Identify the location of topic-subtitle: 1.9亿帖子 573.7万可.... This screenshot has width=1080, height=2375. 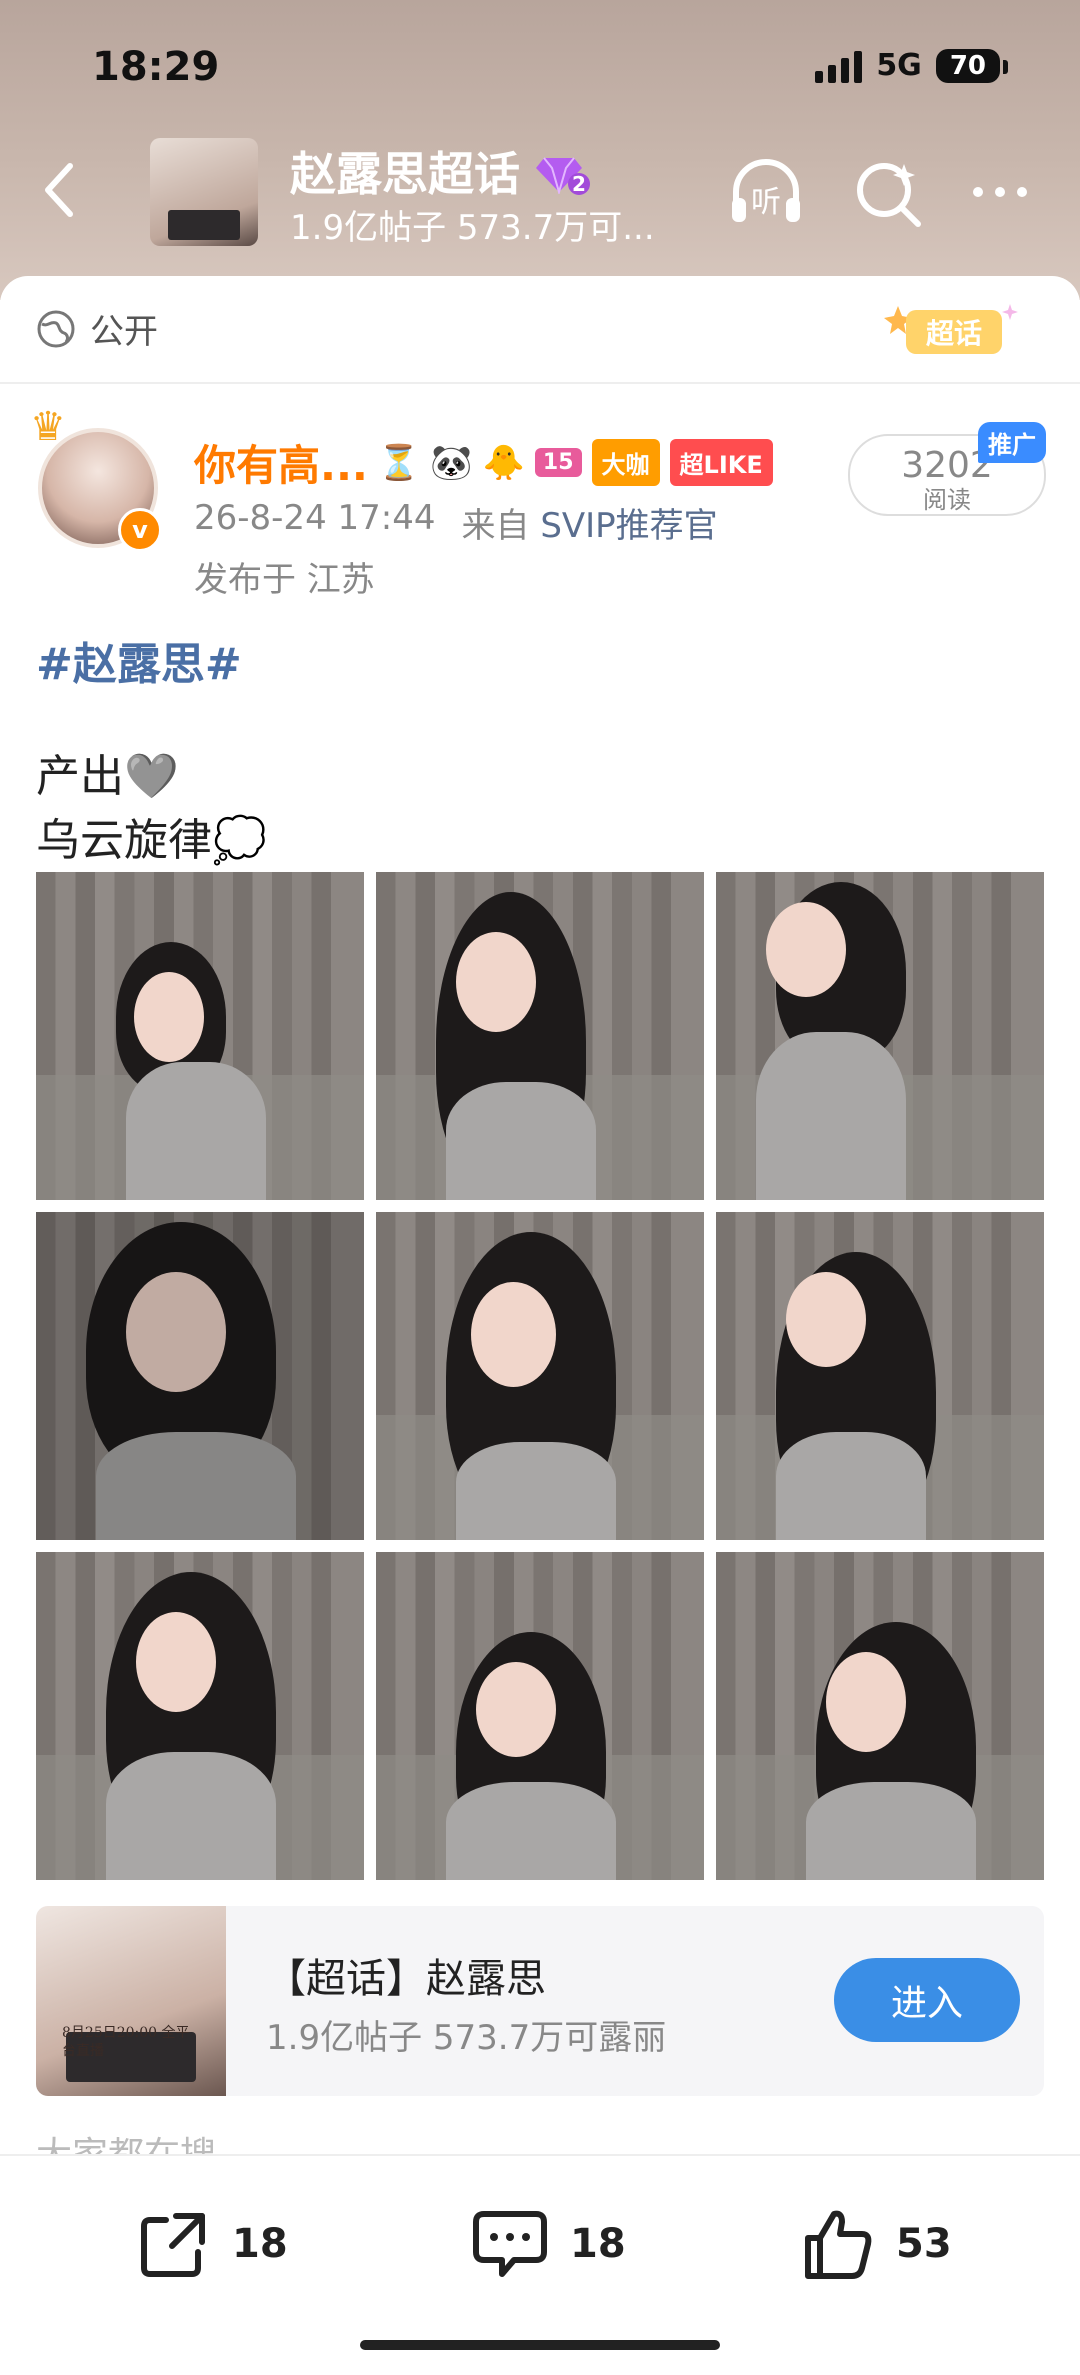
(472, 228).